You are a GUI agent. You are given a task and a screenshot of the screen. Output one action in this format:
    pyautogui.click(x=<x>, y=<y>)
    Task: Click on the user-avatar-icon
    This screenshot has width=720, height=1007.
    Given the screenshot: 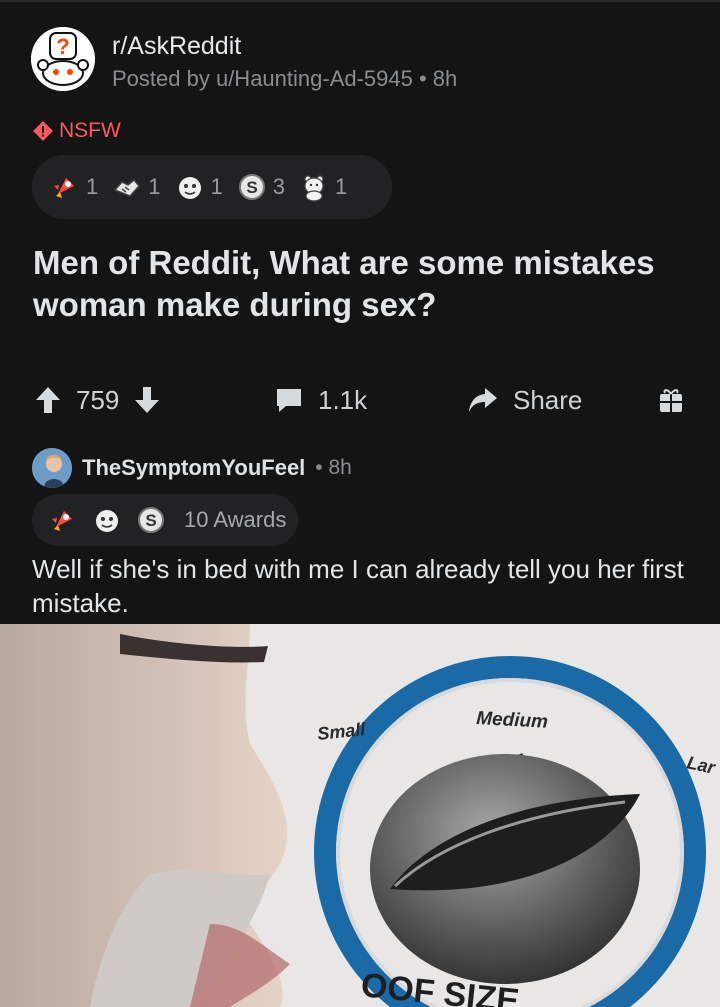 What is the action you would take?
    pyautogui.click(x=52, y=468)
    